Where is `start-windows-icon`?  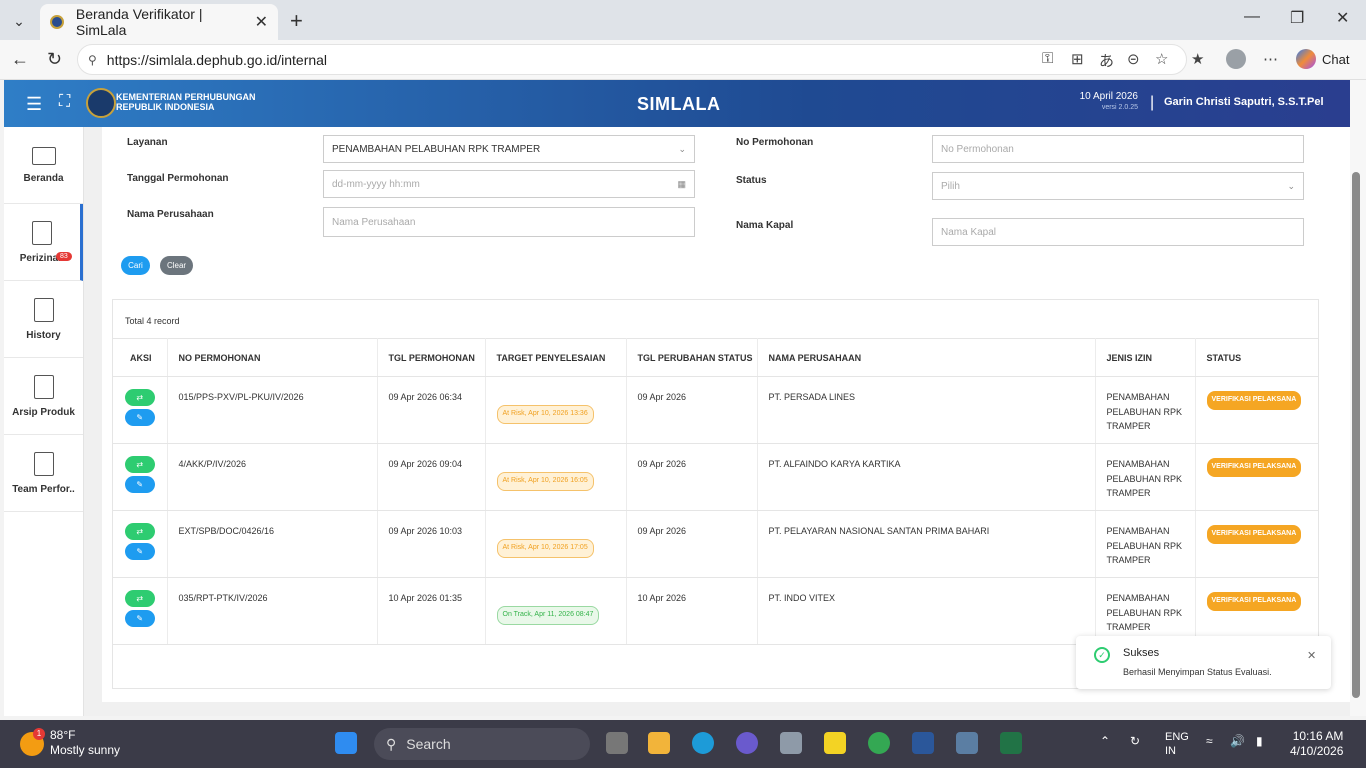 start-windows-icon is located at coordinates (346, 743).